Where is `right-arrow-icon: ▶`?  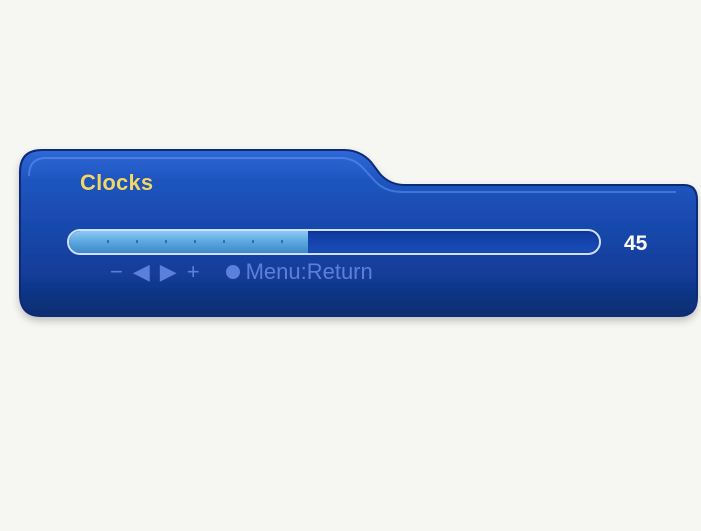
right-arrow-icon: ▶ is located at coordinates (168, 271).